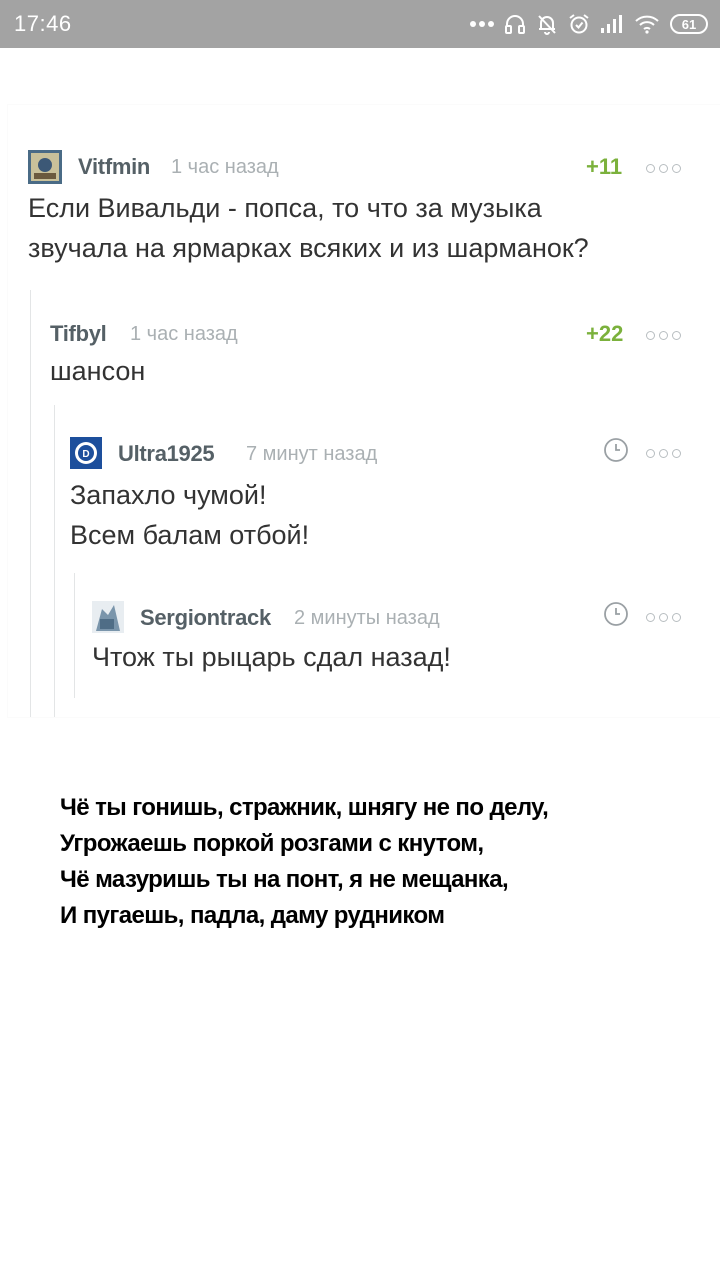 This screenshot has width=720, height=1280. Describe the element at coordinates (647, 24) in the screenshot. I see `wifi-icon` at that location.